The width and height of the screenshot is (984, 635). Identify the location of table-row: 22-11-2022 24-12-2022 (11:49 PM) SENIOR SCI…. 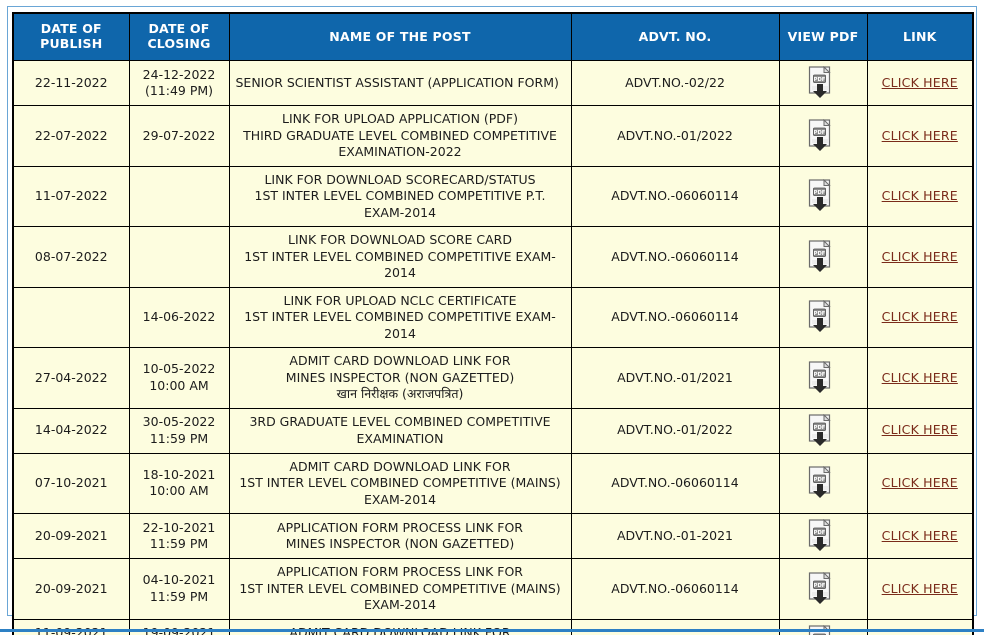
(493, 83).